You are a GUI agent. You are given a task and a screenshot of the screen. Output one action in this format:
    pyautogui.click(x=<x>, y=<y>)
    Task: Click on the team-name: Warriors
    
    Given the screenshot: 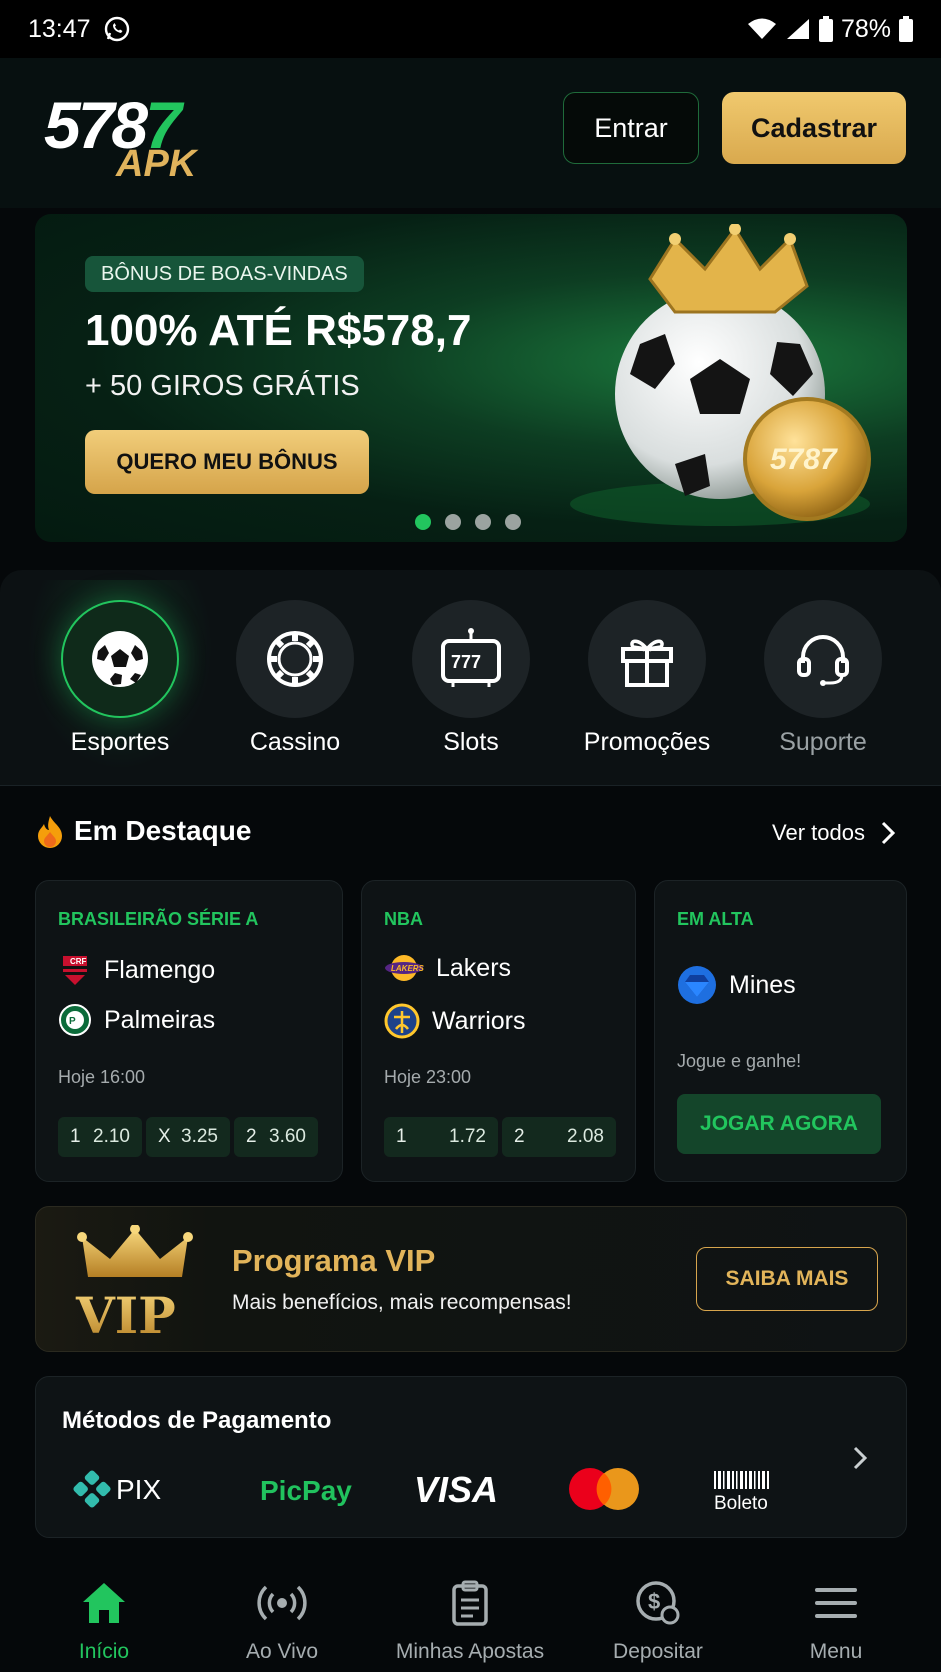 What is the action you would take?
    pyautogui.click(x=479, y=1020)
    